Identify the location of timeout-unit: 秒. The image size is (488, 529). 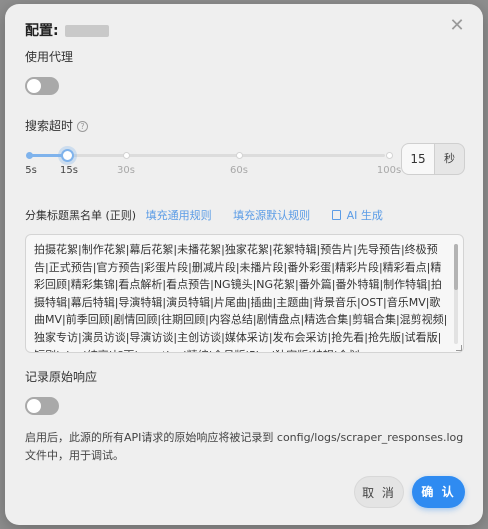
(450, 159).